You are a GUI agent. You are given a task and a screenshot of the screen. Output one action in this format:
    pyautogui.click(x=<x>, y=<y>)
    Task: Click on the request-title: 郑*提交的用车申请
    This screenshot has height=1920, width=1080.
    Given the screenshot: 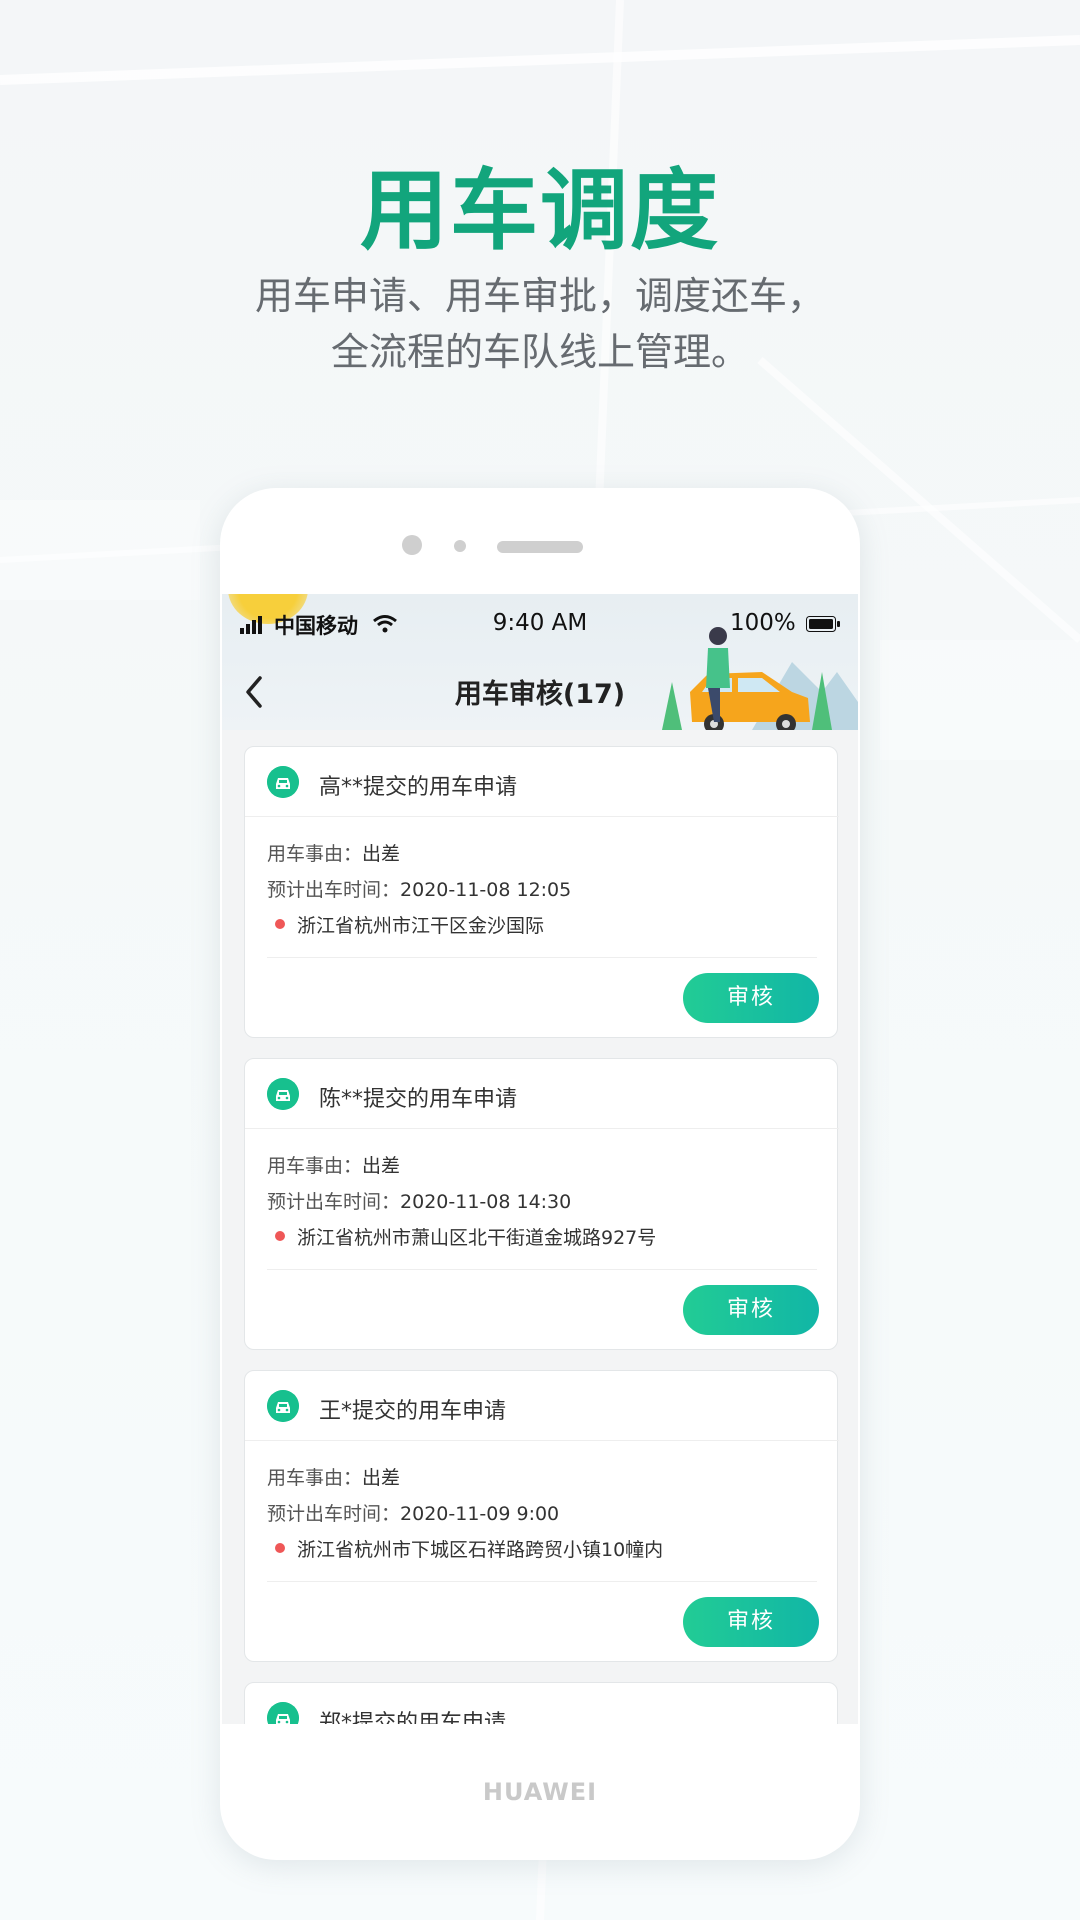 What is the action you would take?
    pyautogui.click(x=413, y=1717)
    